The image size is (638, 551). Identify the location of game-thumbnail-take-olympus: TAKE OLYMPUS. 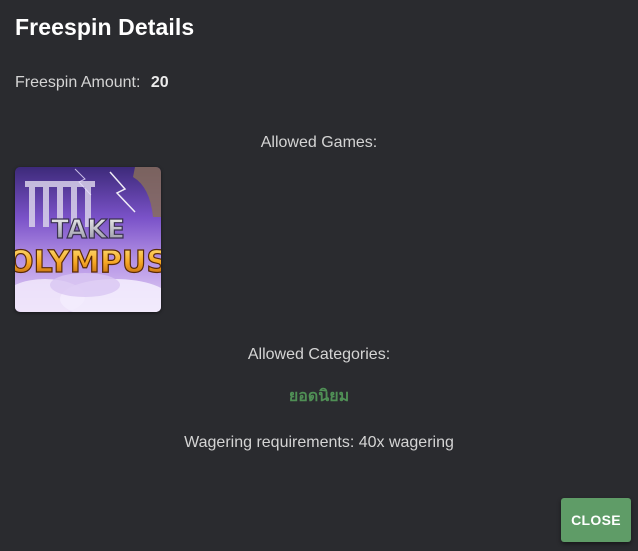
(88, 239).